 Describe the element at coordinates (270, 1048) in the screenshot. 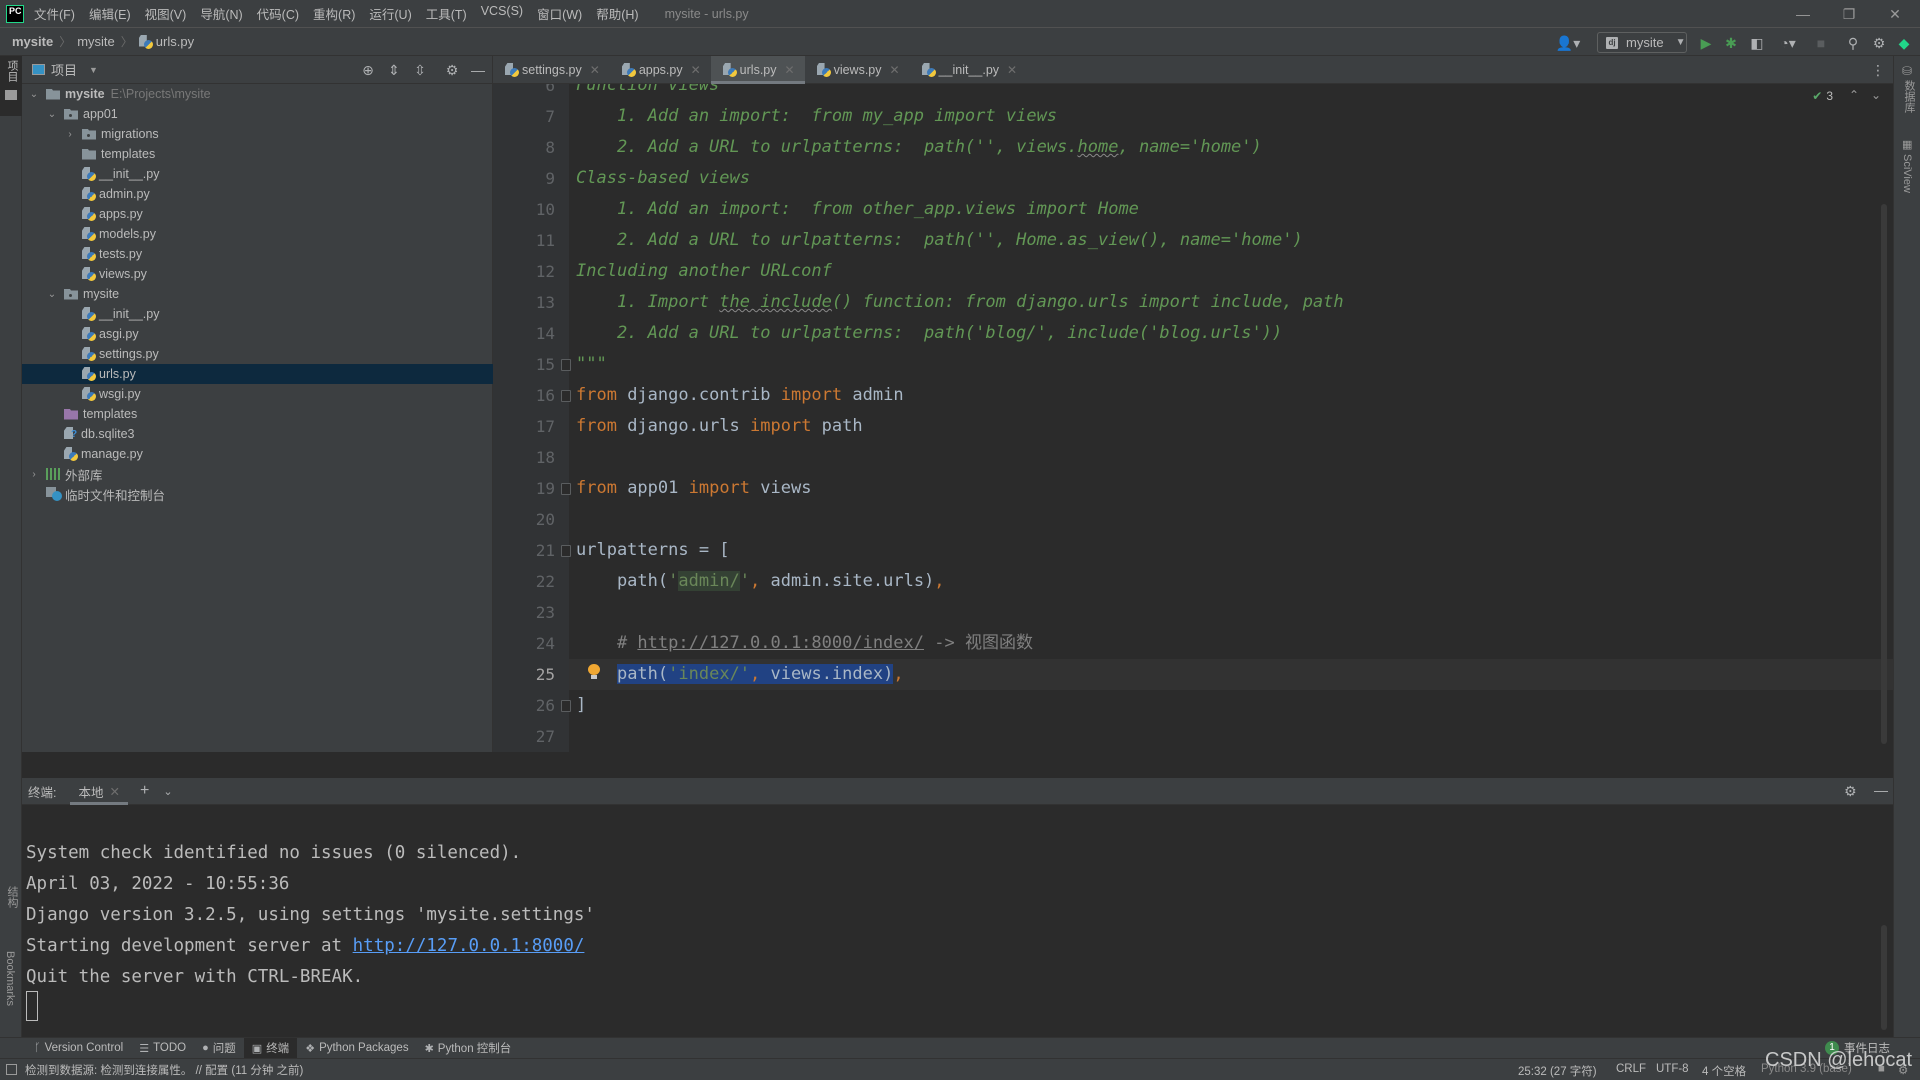

I see `tool-window-terminal: ▣ 终端` at that location.